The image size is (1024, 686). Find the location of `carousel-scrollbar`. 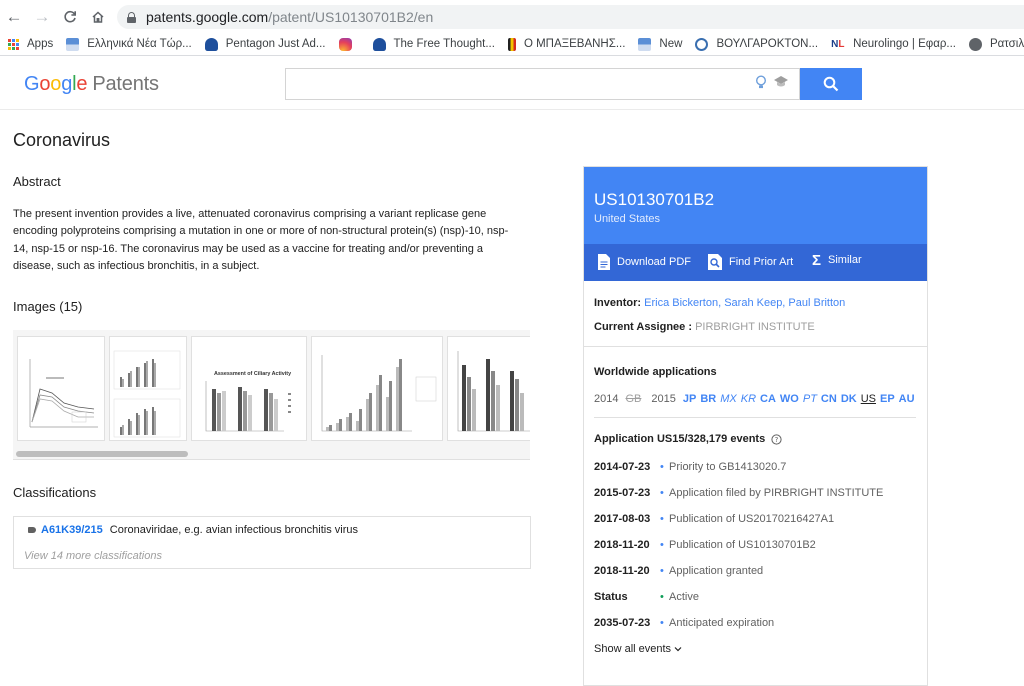

carousel-scrollbar is located at coordinates (102, 454).